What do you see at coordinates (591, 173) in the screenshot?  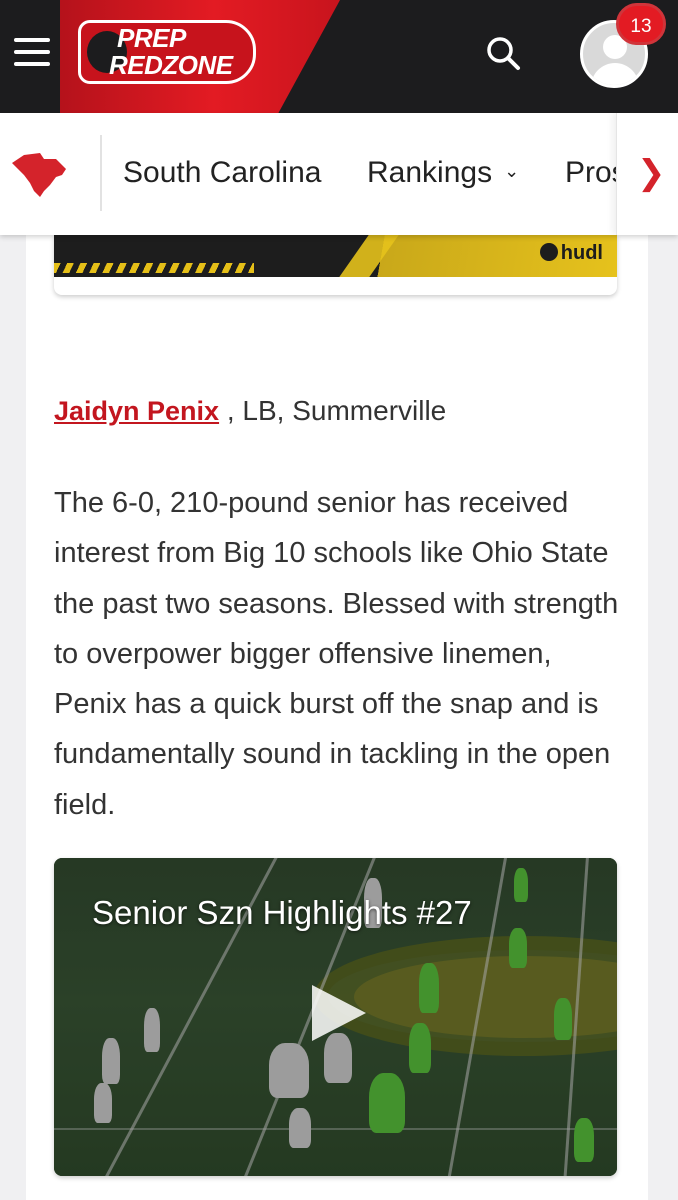 I see `nav-item-pros: Pros` at bounding box center [591, 173].